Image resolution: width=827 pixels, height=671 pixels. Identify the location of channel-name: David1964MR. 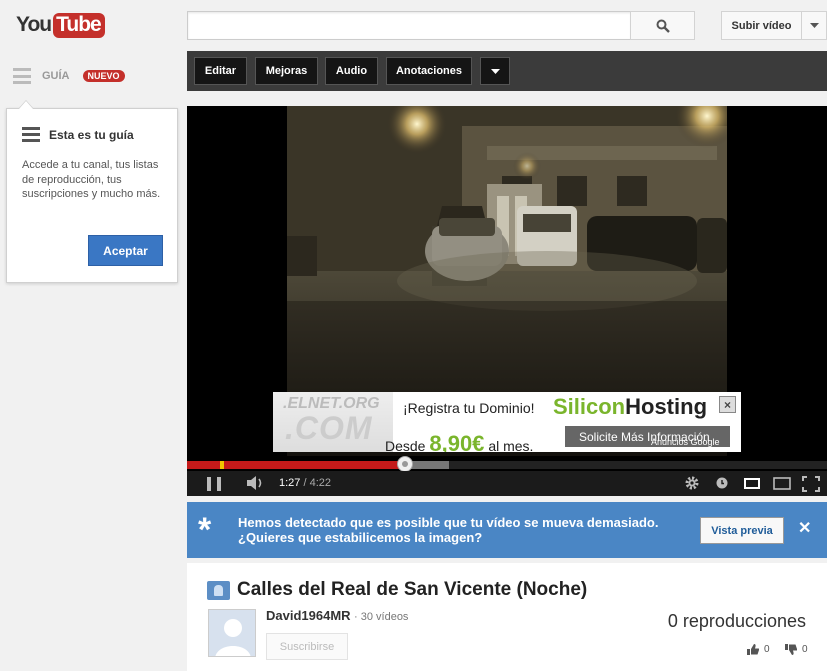
(308, 615).